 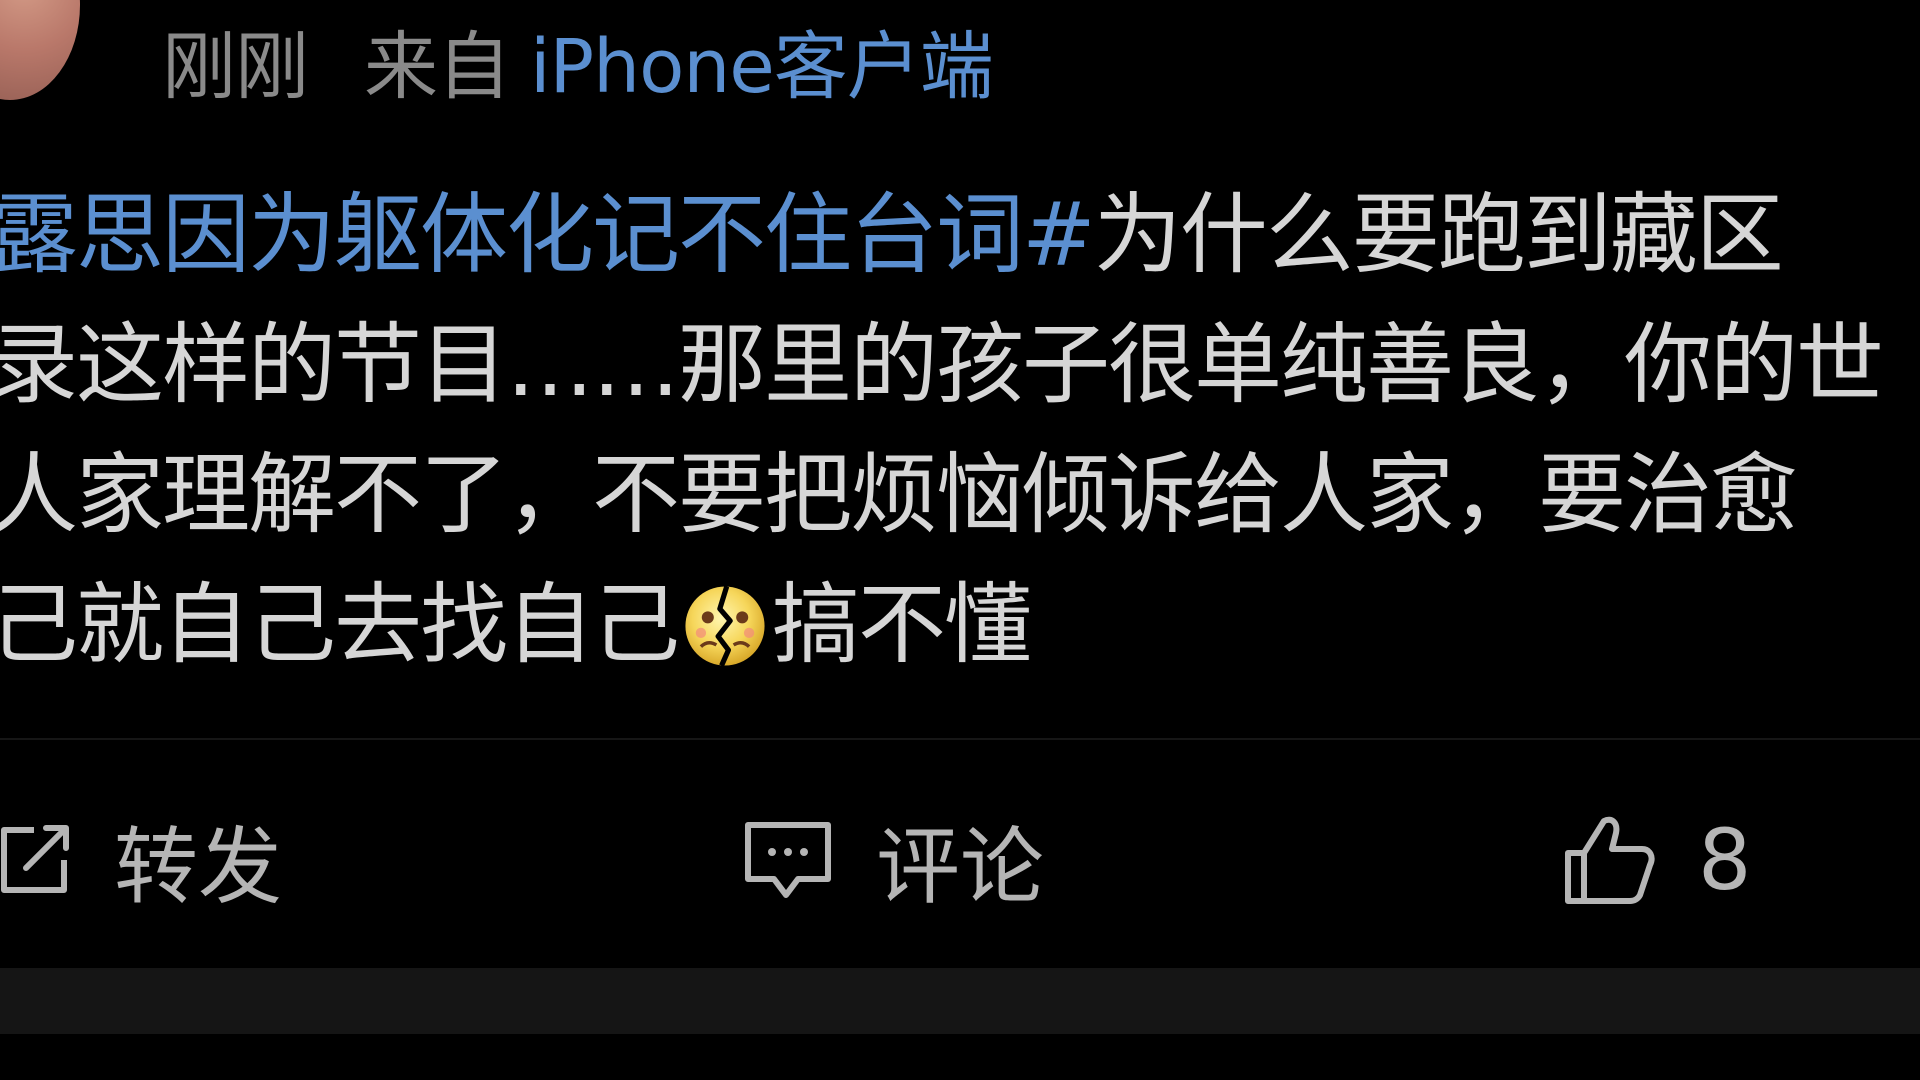 What do you see at coordinates (548, 234) in the screenshot?
I see `topic-hashtag-link: 露思因为躯体化记不住台词#` at bounding box center [548, 234].